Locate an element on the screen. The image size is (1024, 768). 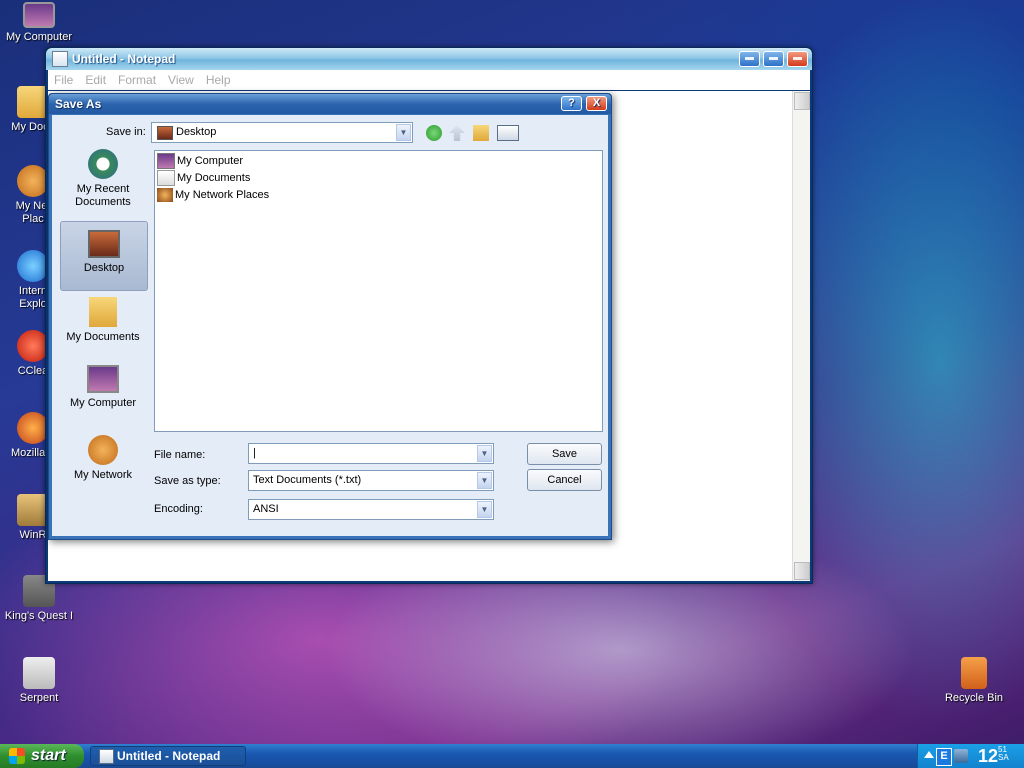
list-item: My Network Places is located at coordinates (213, 195).